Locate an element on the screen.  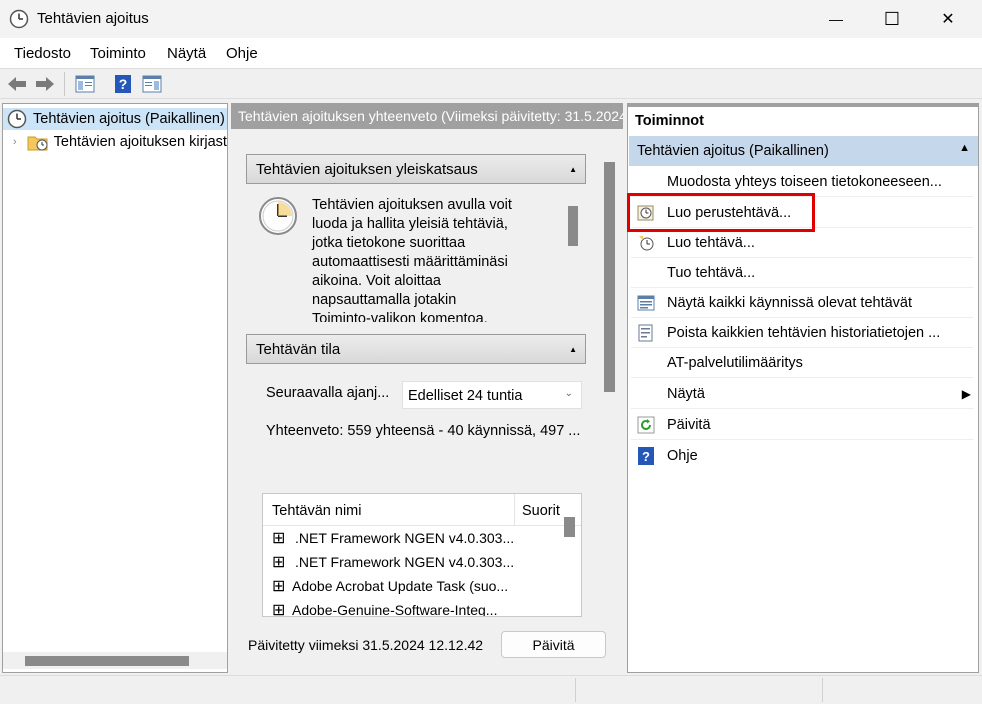
action-label: Näytä kaikki käynnissä olevat tehtävät is located at coordinates (790, 302).